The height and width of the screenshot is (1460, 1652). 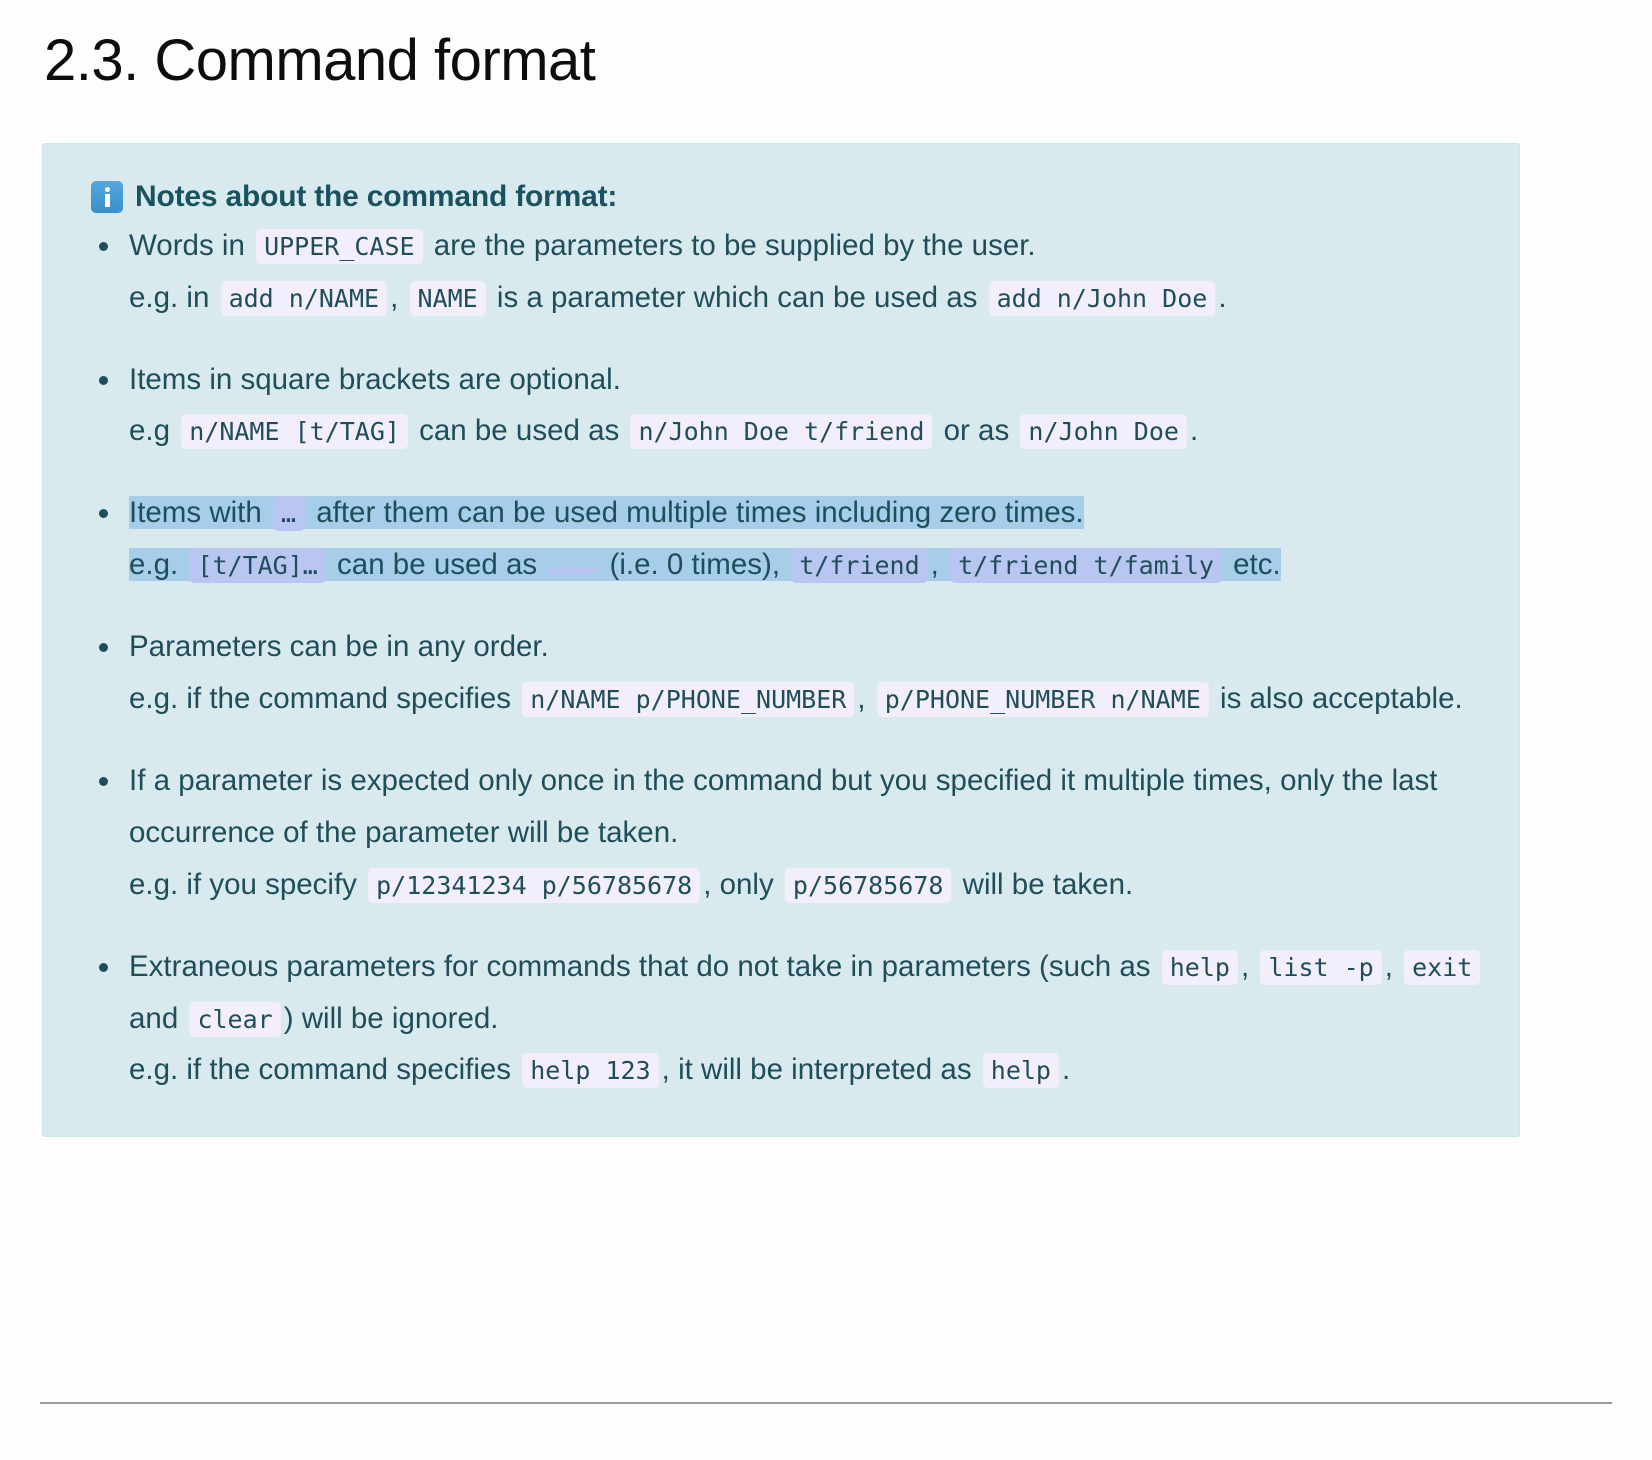 What do you see at coordinates (154, 1018) in the screenshot?
I see `note-text: and` at bounding box center [154, 1018].